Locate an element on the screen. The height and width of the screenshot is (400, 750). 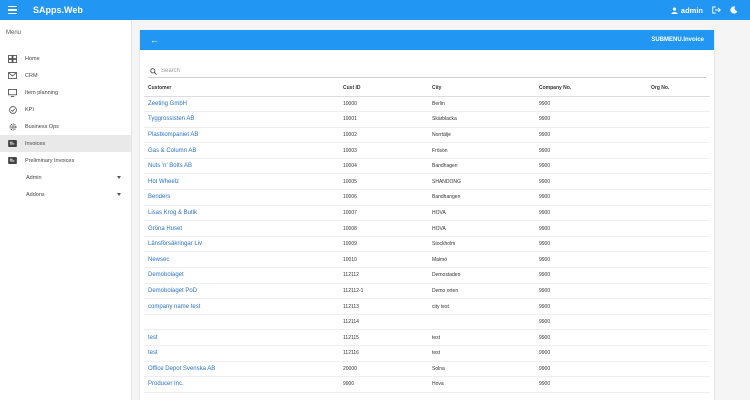
app-bar: SApps.Web admin is located at coordinates (375, 10).